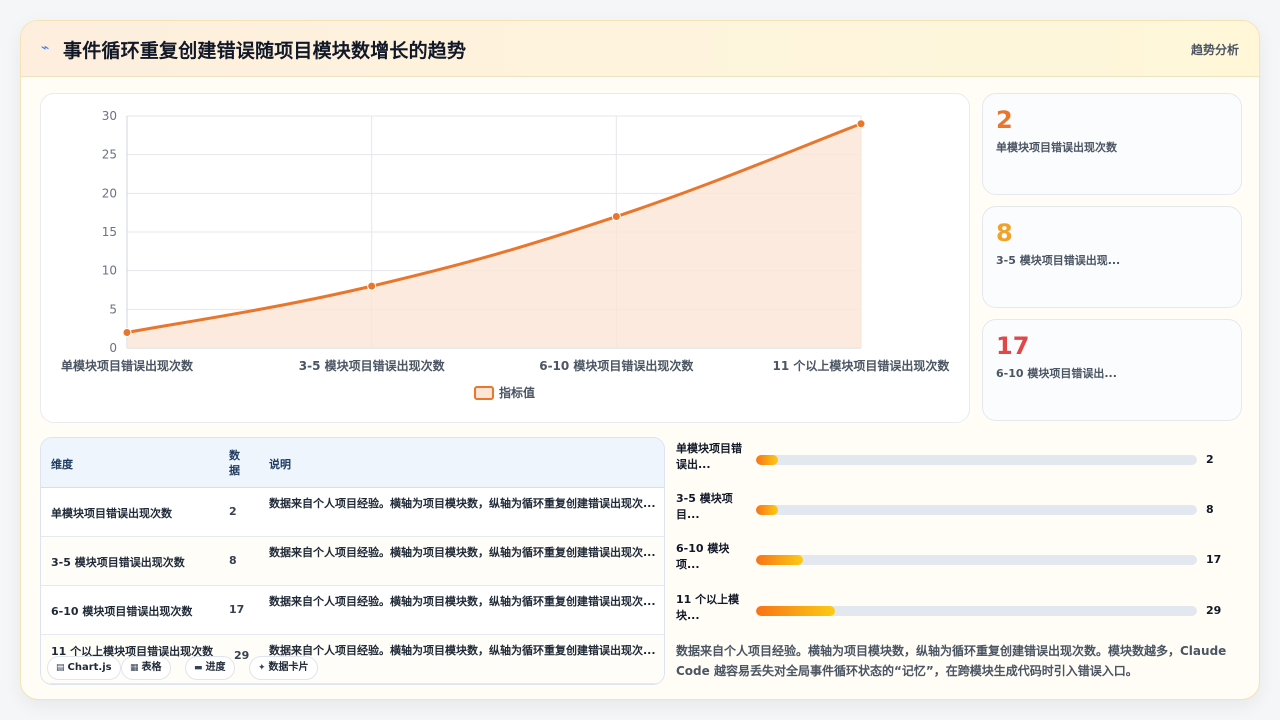  Describe the element at coordinates (288, 667) in the screenshot. I see `chip-label: 数据卡片` at that location.